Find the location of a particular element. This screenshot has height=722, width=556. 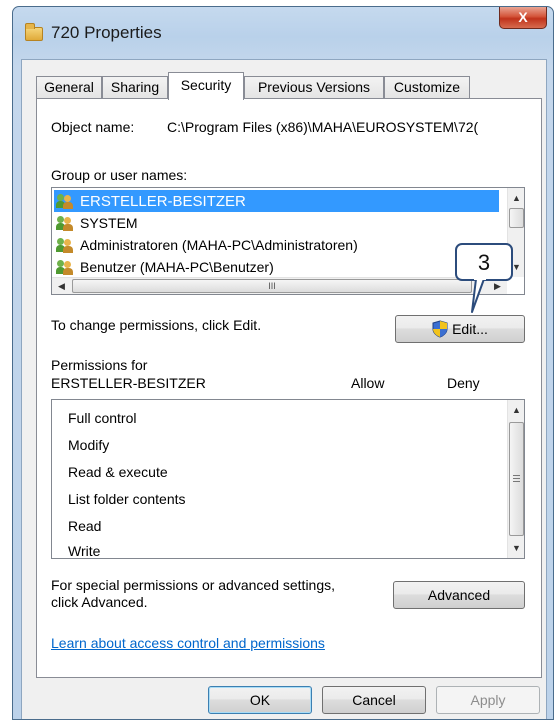

permission-row: Read & execute is located at coordinates (118, 472).